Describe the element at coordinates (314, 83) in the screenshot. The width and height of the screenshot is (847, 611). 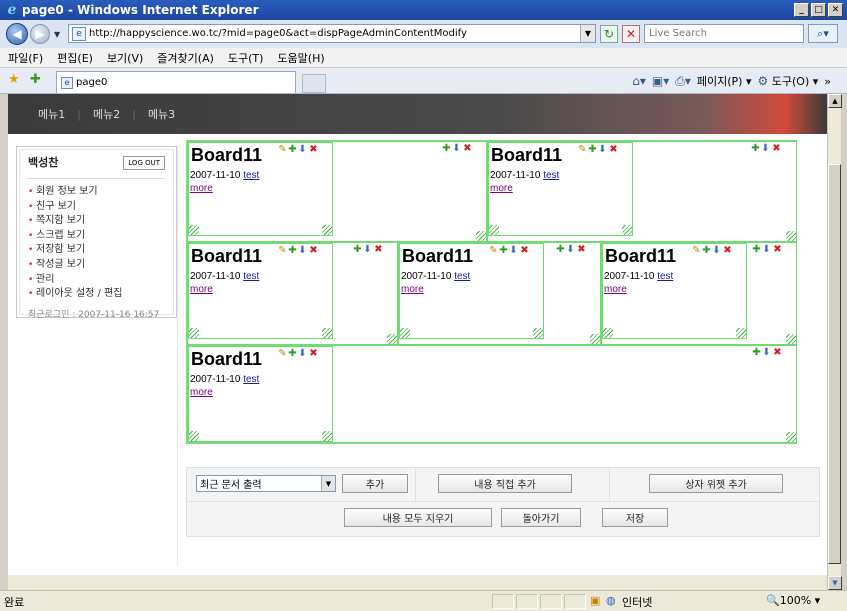
I see `new-tab-button` at that location.